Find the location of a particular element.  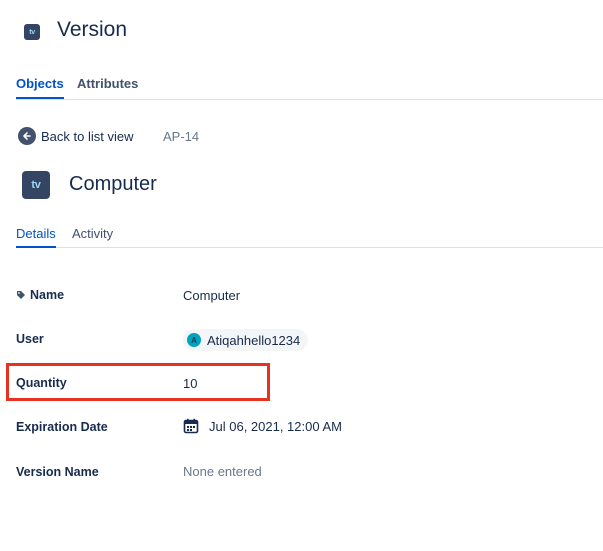

back-label: Back to list view is located at coordinates (87, 136).